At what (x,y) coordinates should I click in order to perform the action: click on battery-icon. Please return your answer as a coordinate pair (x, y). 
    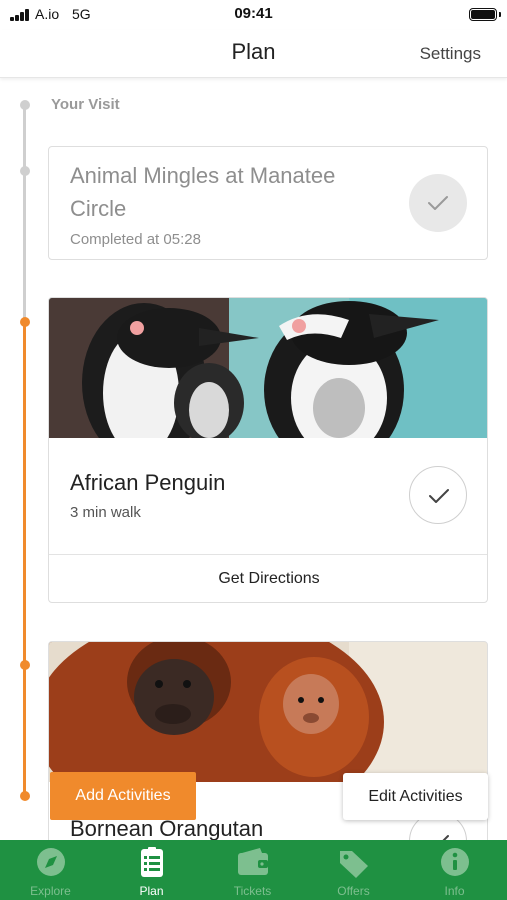
    Looking at the image, I should click on (485, 14).